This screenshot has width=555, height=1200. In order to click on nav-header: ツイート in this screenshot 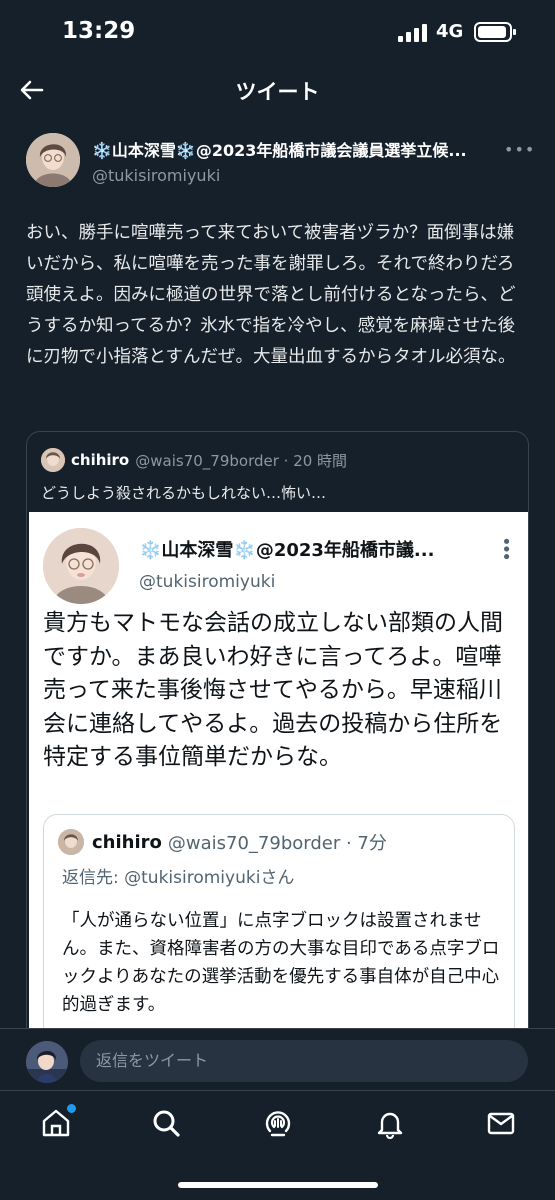, I will do `click(277, 90)`.